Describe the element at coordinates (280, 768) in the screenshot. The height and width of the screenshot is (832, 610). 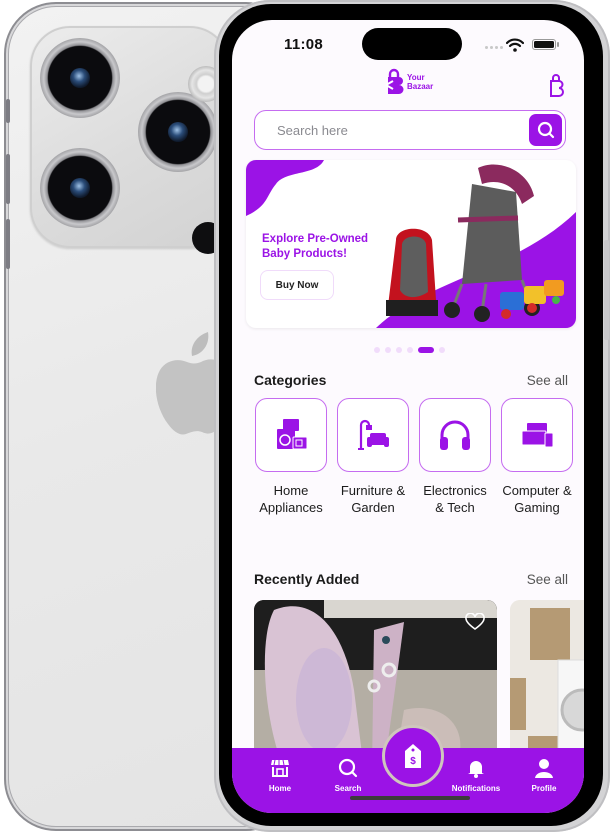
I see `storefront-icon` at that location.